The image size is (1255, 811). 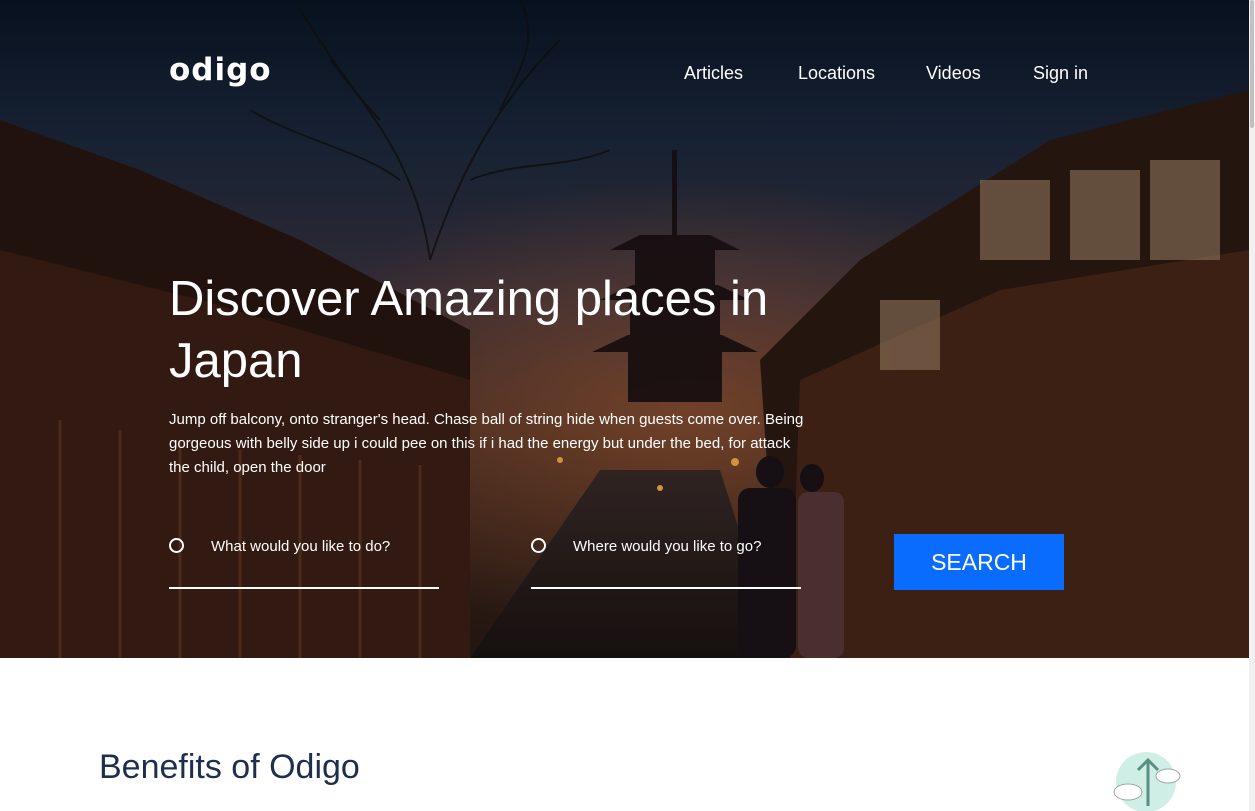 What do you see at coordinates (1252, 64) in the screenshot?
I see `scrollbar-thumb` at bounding box center [1252, 64].